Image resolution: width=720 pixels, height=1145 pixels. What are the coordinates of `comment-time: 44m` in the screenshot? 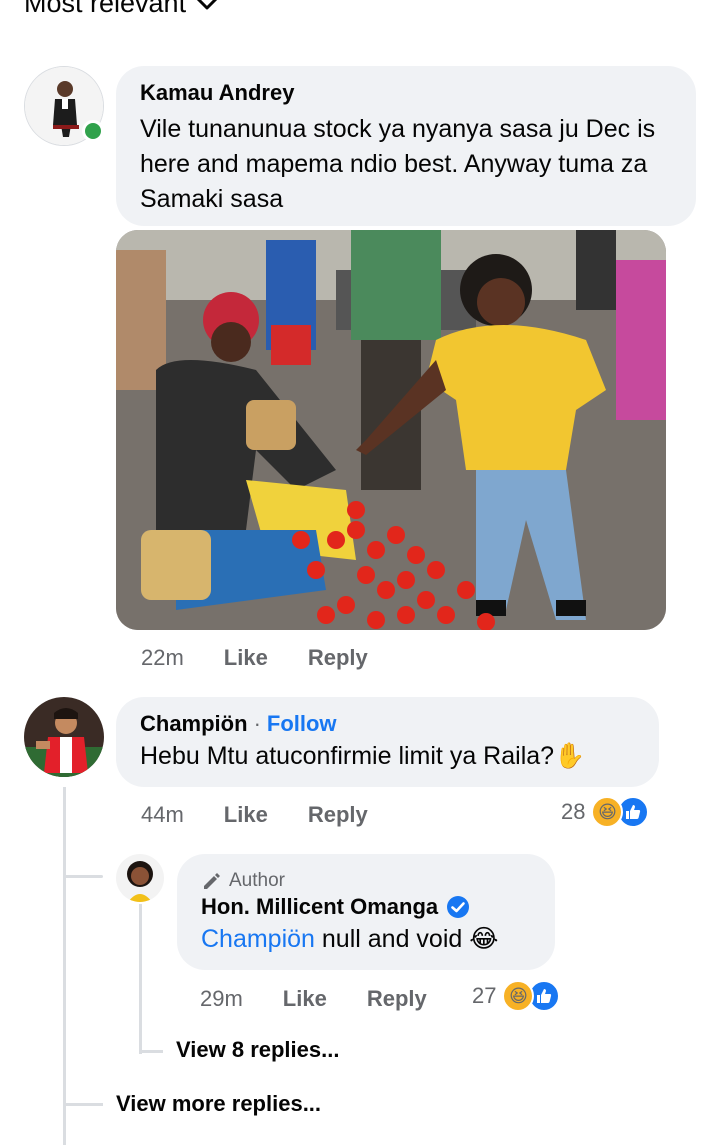 It's located at (162, 815).